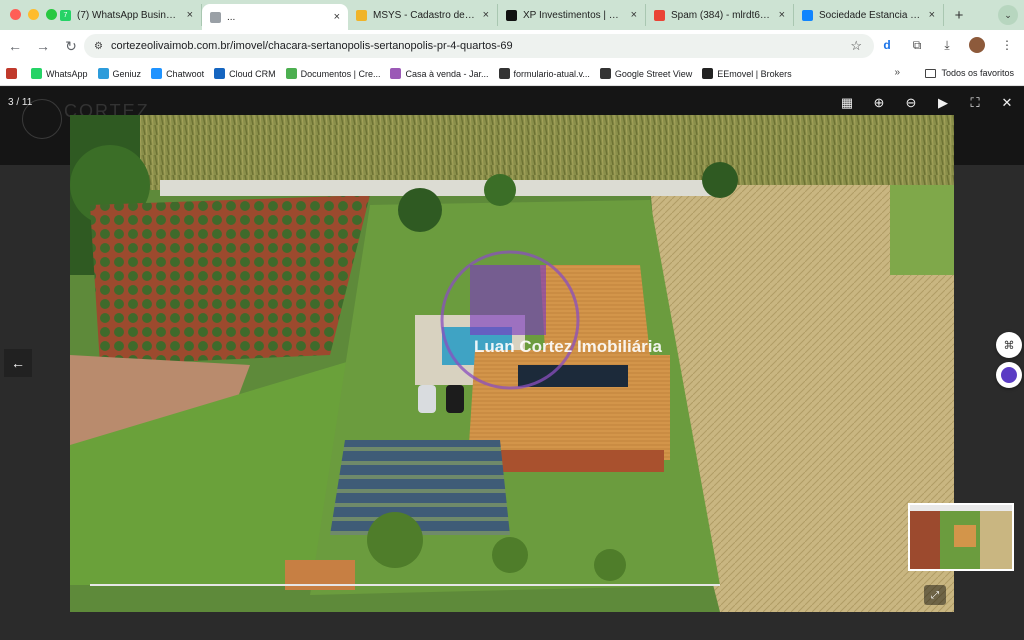  I want to click on tab-3: XP Investimentos | Você ×, so click(572, 15).